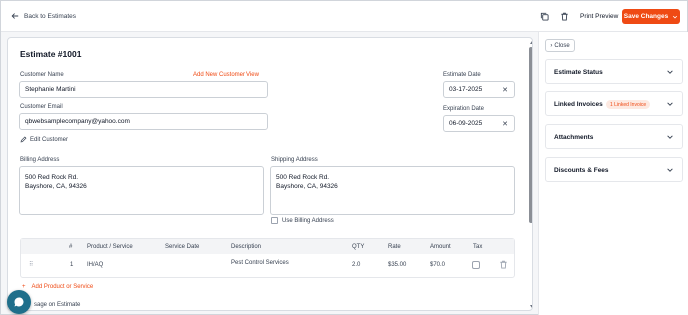  What do you see at coordinates (143, 121) in the screenshot?
I see `customer-email-field: qbwebsamplecompany@yahoo.com` at bounding box center [143, 121].